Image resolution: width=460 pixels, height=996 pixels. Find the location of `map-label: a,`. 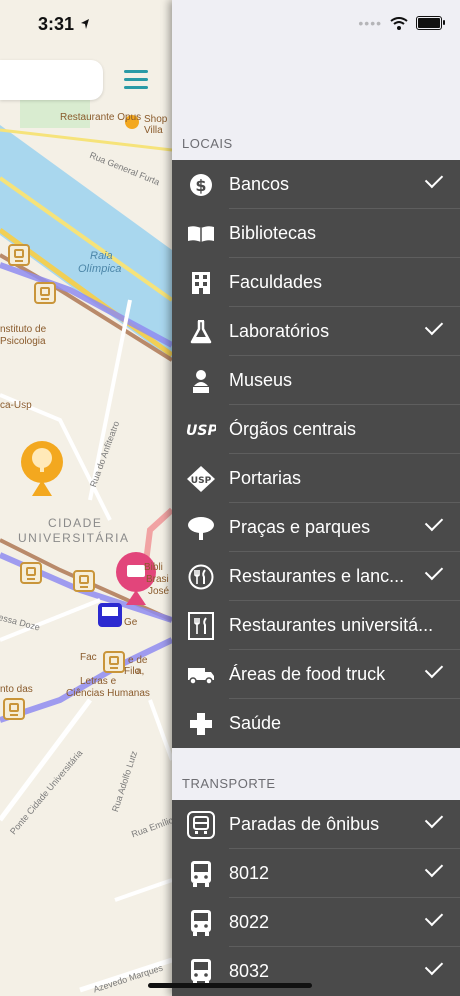

map-label: a, is located at coordinates (140, 671).